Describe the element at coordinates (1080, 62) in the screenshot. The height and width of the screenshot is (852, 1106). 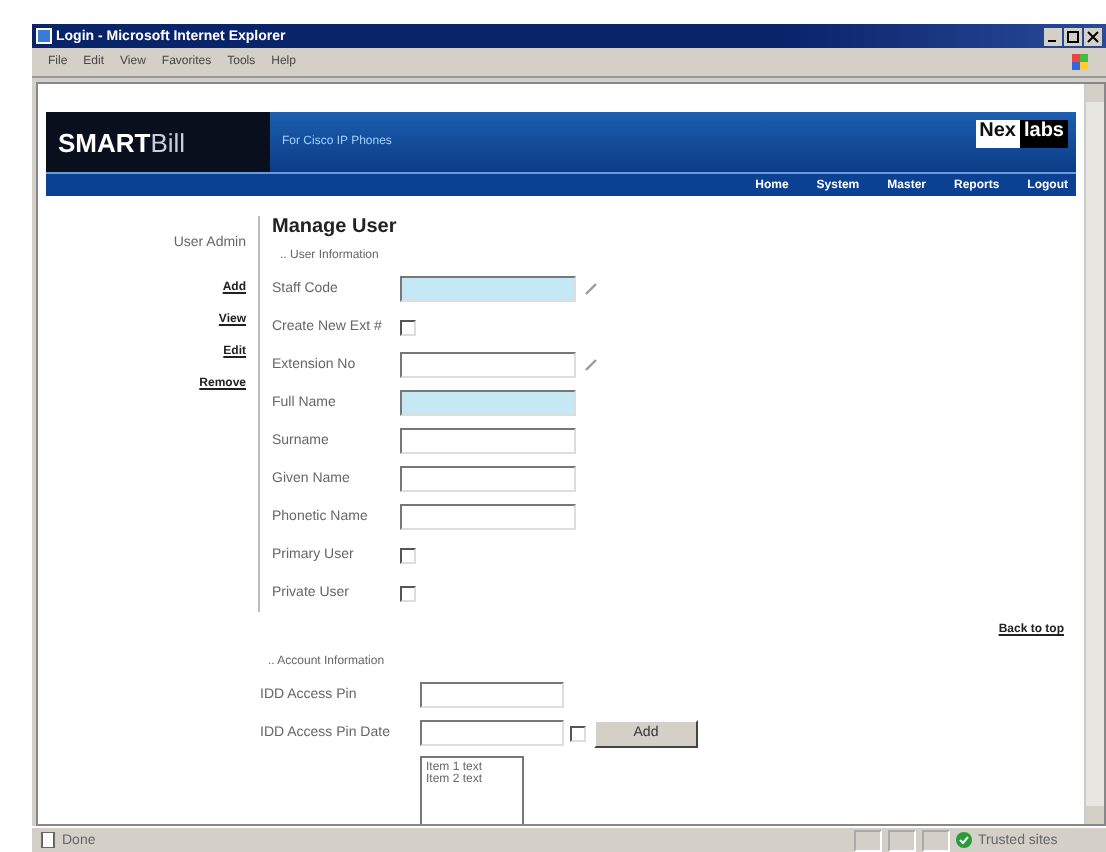
I see `windows-flag-icon` at that location.